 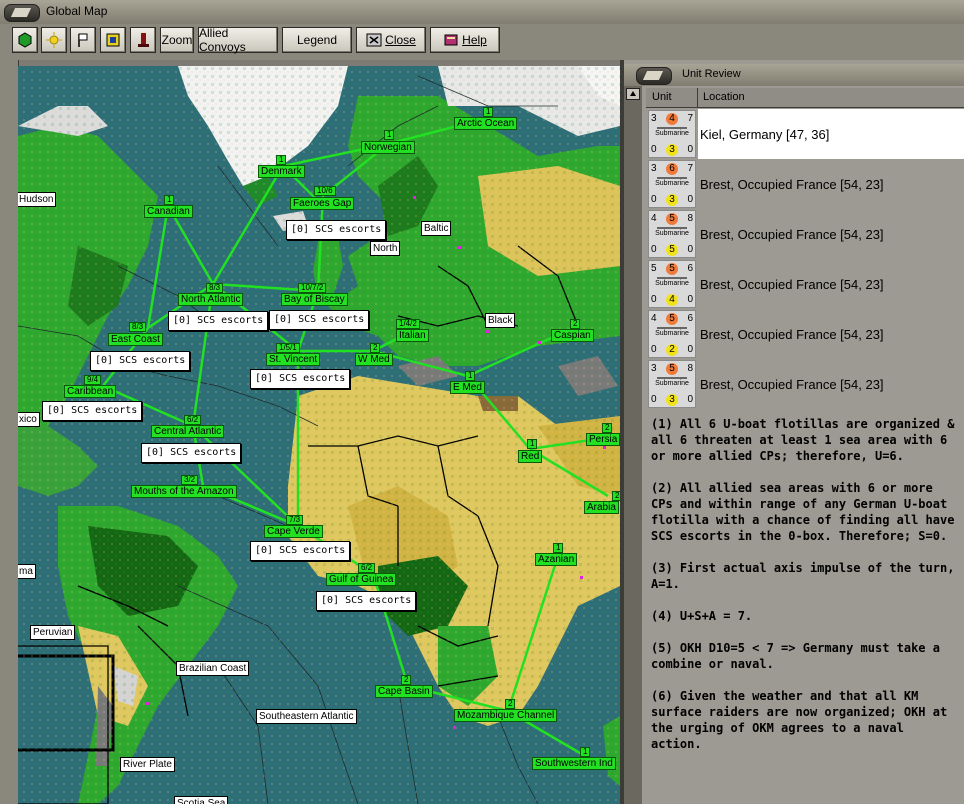 What do you see at coordinates (408, 324) in the screenshot?
I see `sea-count-italian: 1/4/2` at bounding box center [408, 324].